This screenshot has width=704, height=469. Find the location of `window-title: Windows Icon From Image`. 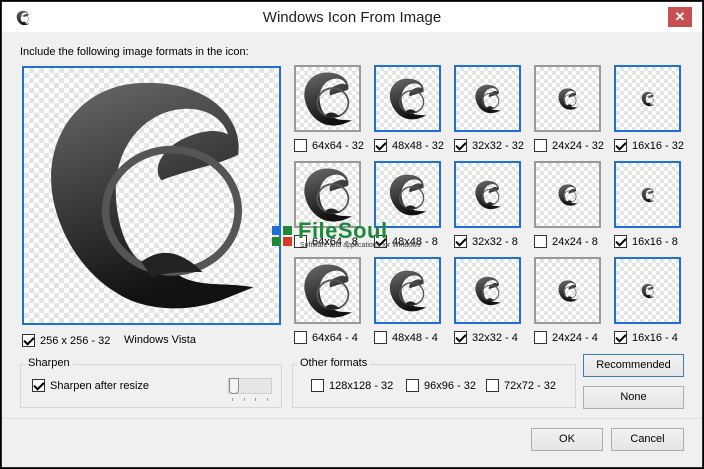

window-title: Windows Icon From Image is located at coordinates (352, 17).